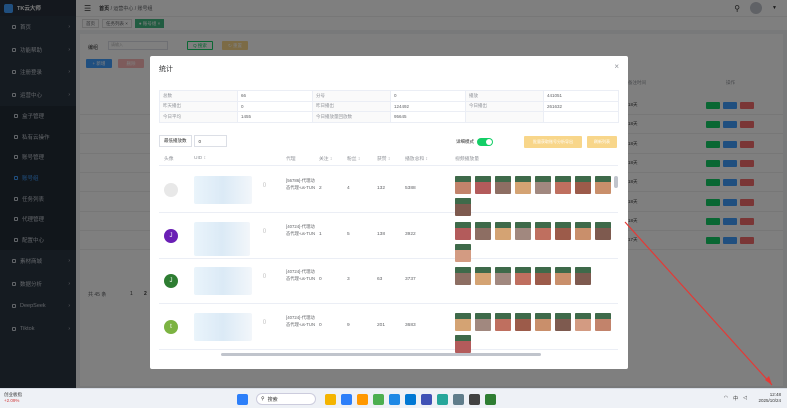 Image resolution: width=787 pixels, height=408 pixels. What do you see at coordinates (263, 399) in the screenshot?
I see `search-icon: ⚲` at bounding box center [263, 399].